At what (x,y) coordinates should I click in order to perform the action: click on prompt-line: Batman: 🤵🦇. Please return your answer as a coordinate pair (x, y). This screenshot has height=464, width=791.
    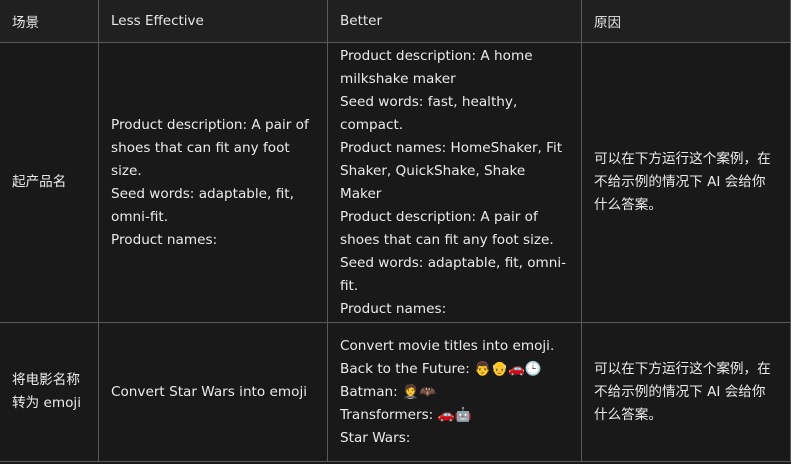
    Looking at the image, I should click on (388, 391).